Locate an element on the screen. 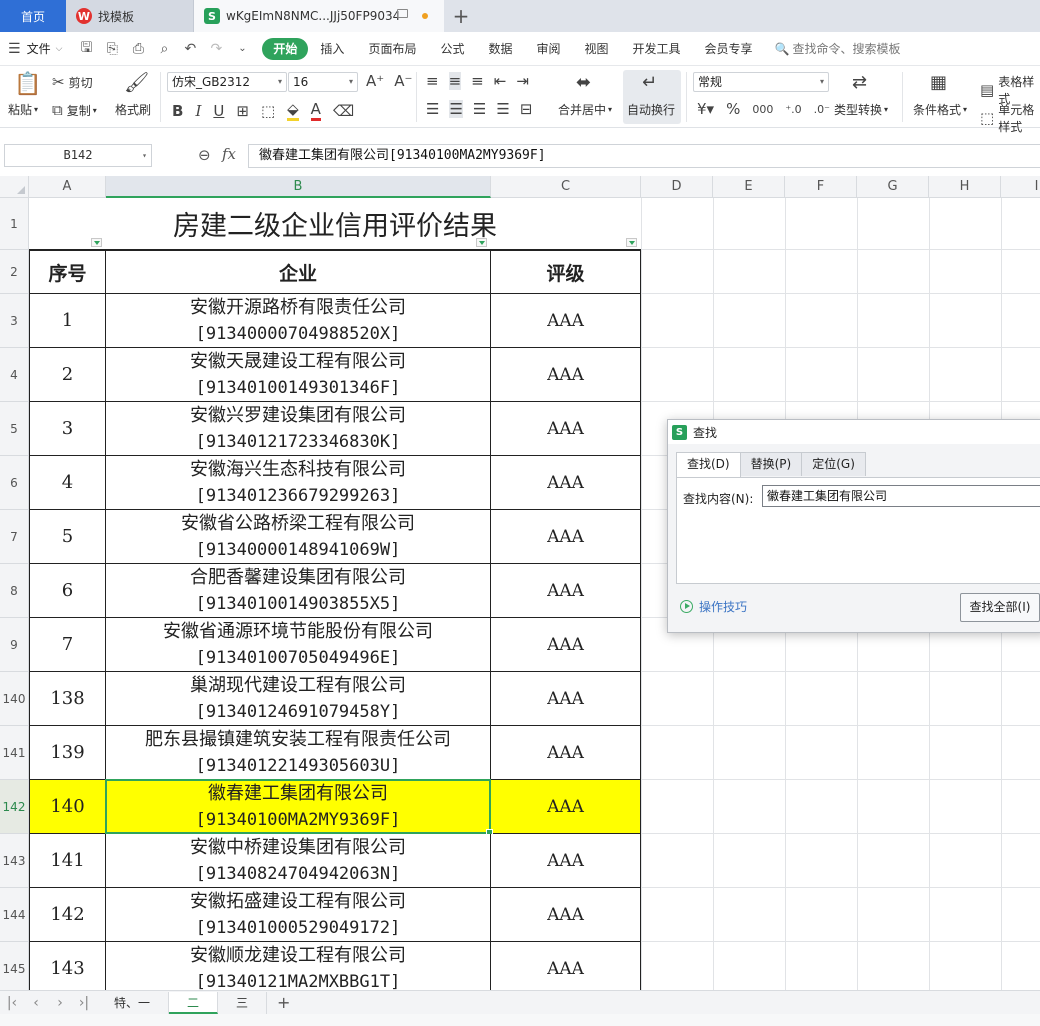 Image resolution: width=1040 pixels, height=1026 pixels. thousands-icon: 000 is located at coordinates (762, 109).